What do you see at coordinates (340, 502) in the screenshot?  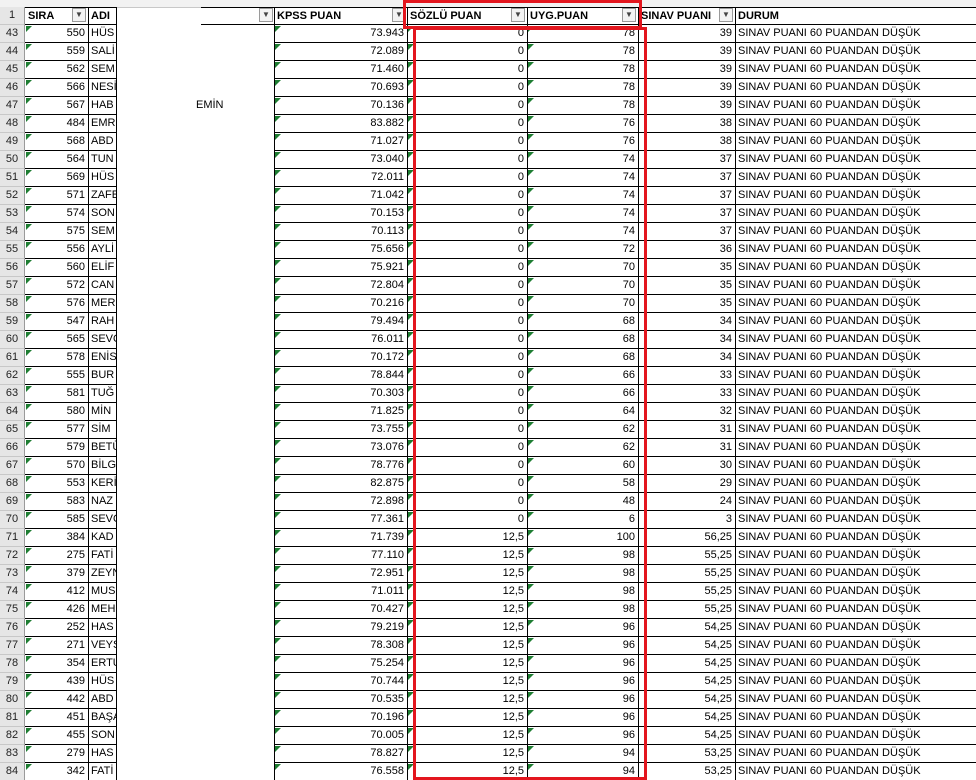 I see `cell-kpss: 72.898` at bounding box center [340, 502].